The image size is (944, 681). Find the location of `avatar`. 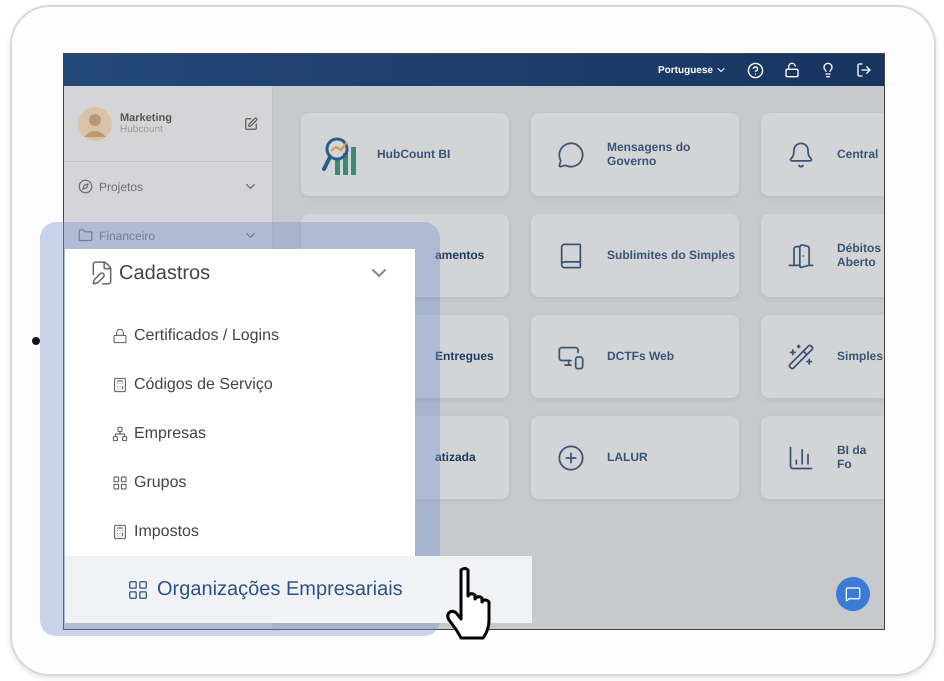

avatar is located at coordinates (95, 123).